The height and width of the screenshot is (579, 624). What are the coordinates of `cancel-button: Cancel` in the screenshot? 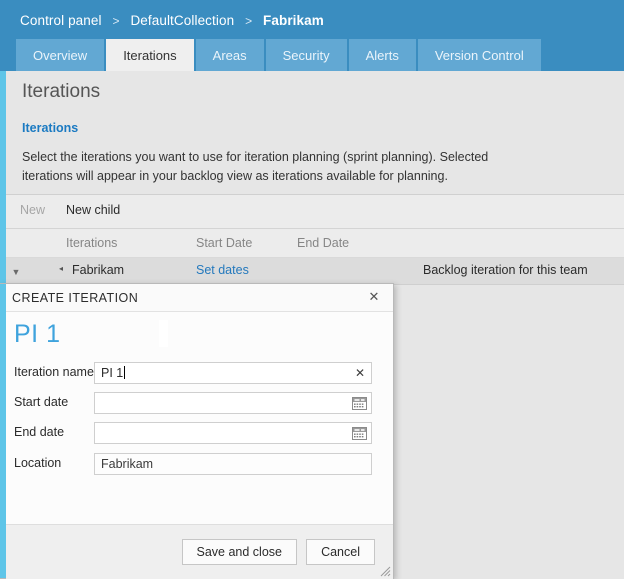 It's located at (340, 552).